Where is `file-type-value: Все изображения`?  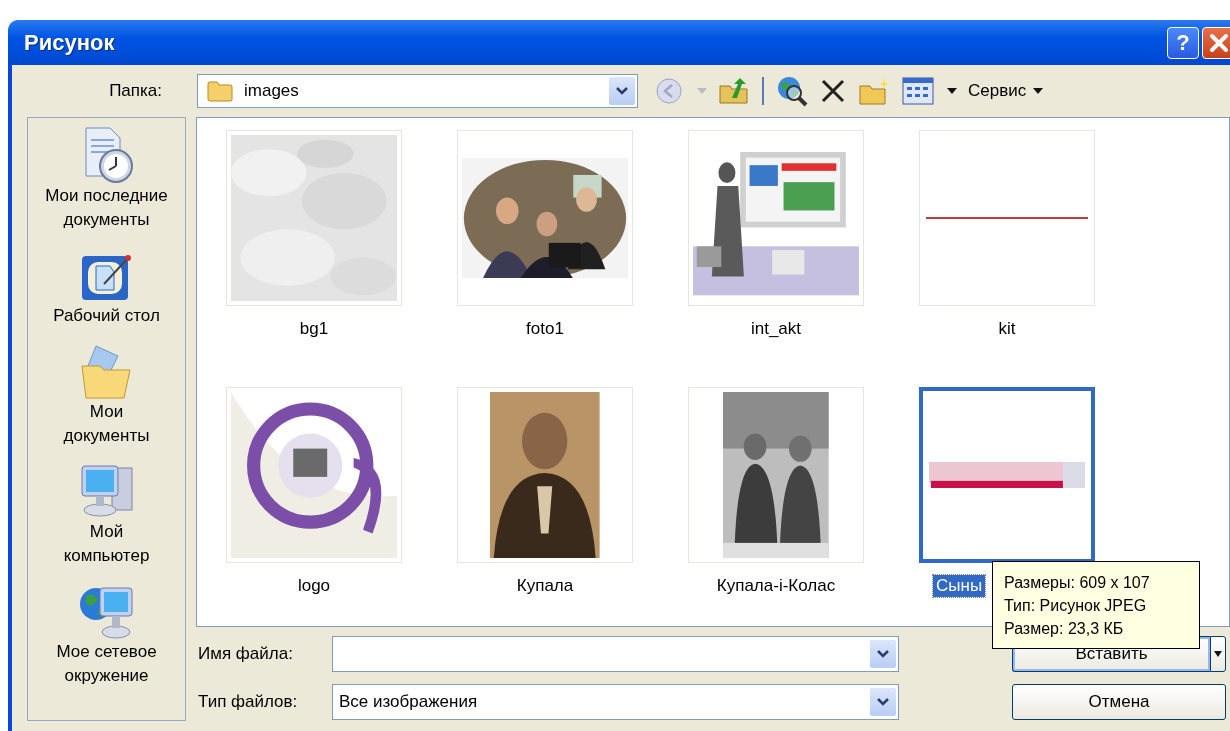 file-type-value: Все изображения is located at coordinates (409, 702).